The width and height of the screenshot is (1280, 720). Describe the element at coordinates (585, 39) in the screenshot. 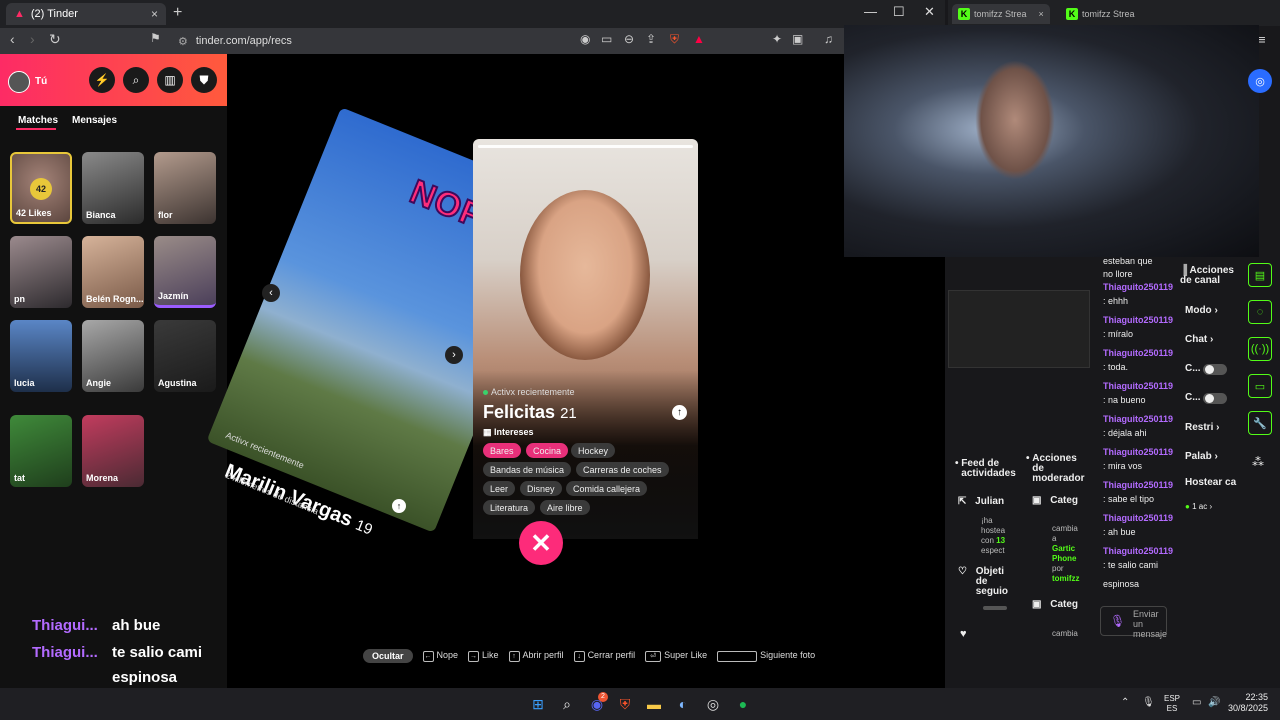

I see `location-icon: ◉` at that location.